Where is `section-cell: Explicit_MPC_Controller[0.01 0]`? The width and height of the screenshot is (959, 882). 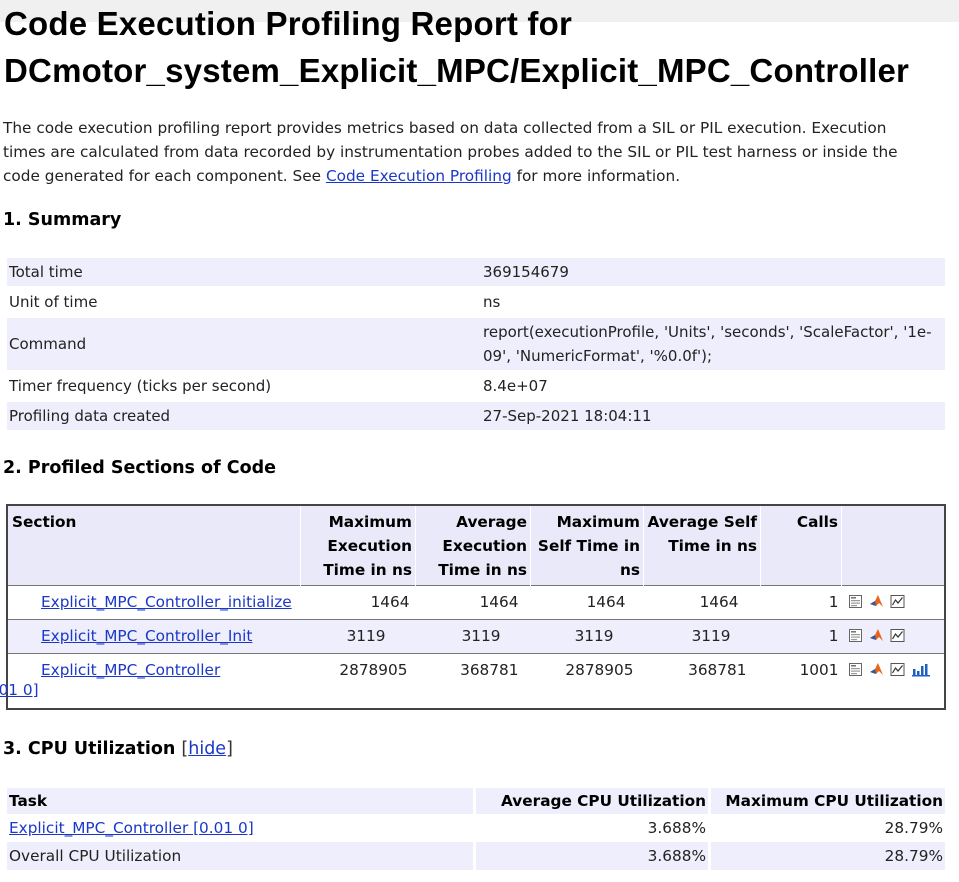 section-cell: Explicit_MPC_Controller[0.01 0] is located at coordinates (150, 680).